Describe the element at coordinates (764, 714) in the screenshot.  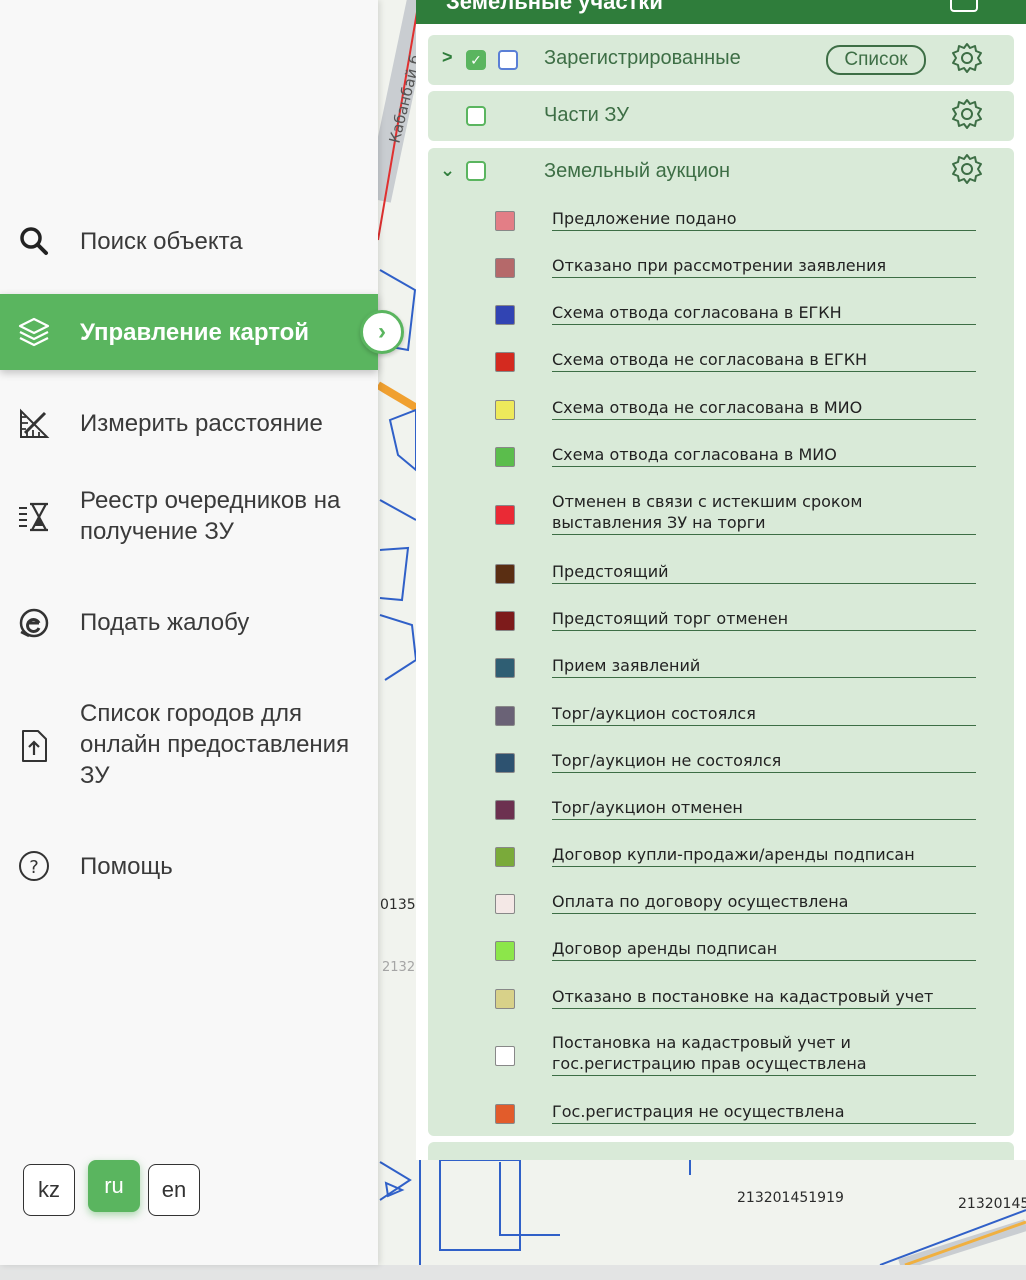
I see `legend-label: Торг/аукцион состоялся` at that location.